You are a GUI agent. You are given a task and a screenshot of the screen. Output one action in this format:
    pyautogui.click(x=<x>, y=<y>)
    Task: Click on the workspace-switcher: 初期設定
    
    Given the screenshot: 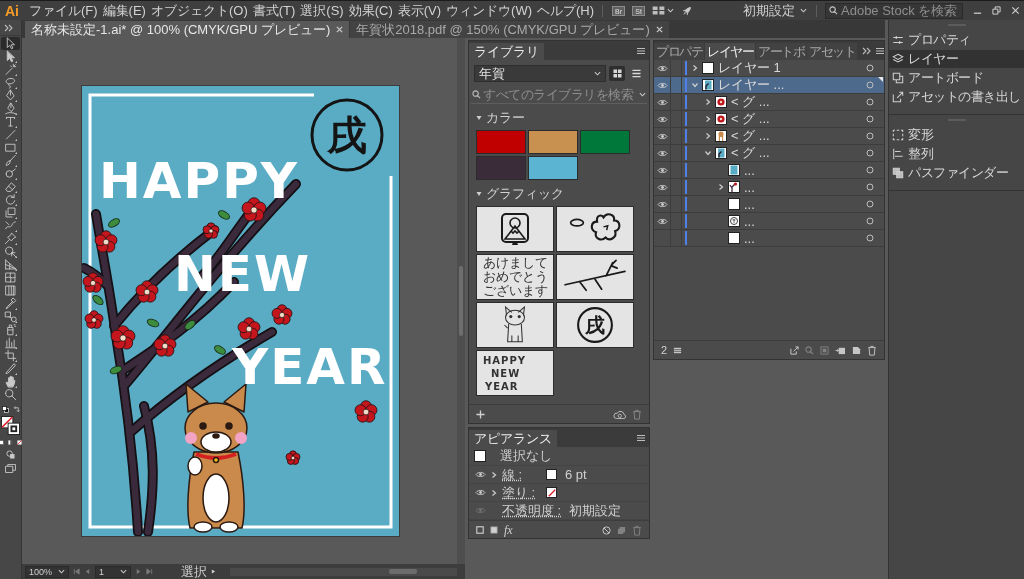 What is the action you would take?
    pyautogui.click(x=775, y=10)
    